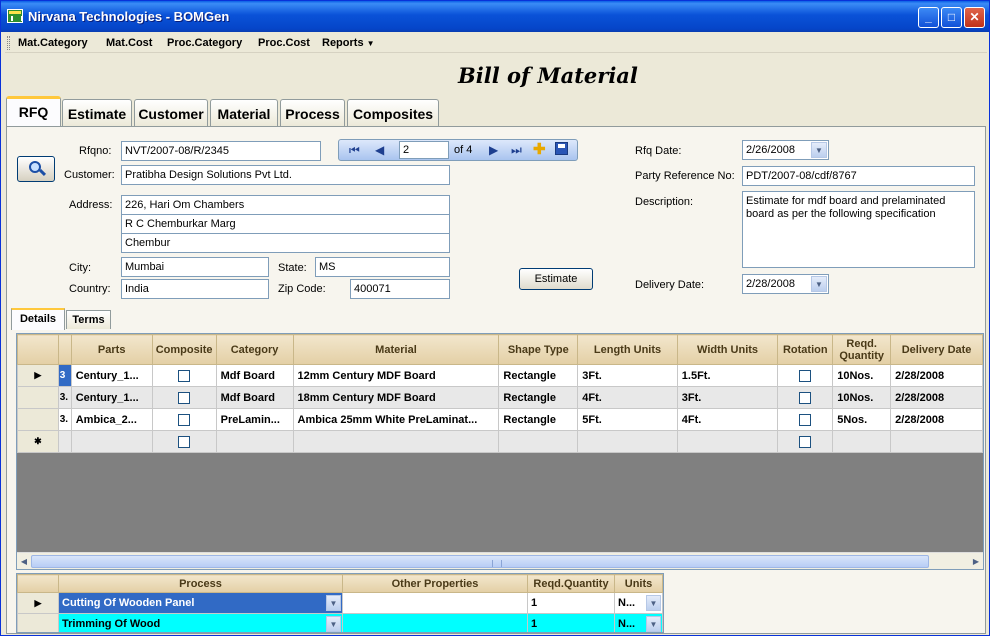 Image resolution: width=990 pixels, height=636 pixels. I want to click on search-button, so click(36, 169).